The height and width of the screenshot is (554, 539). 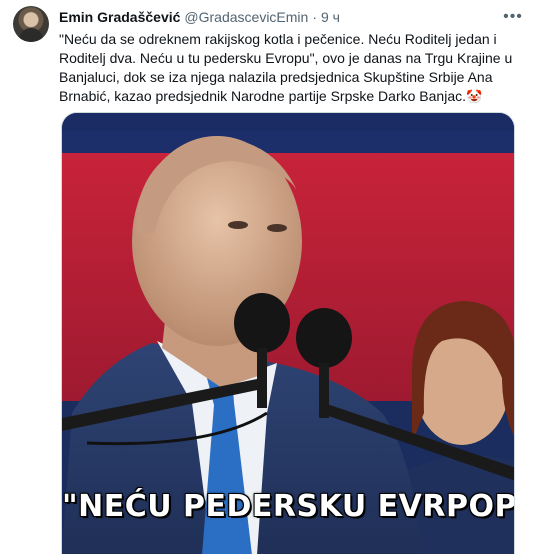 What do you see at coordinates (119, 17) in the screenshot?
I see `author-display-name: Emin Gradaščević` at bounding box center [119, 17].